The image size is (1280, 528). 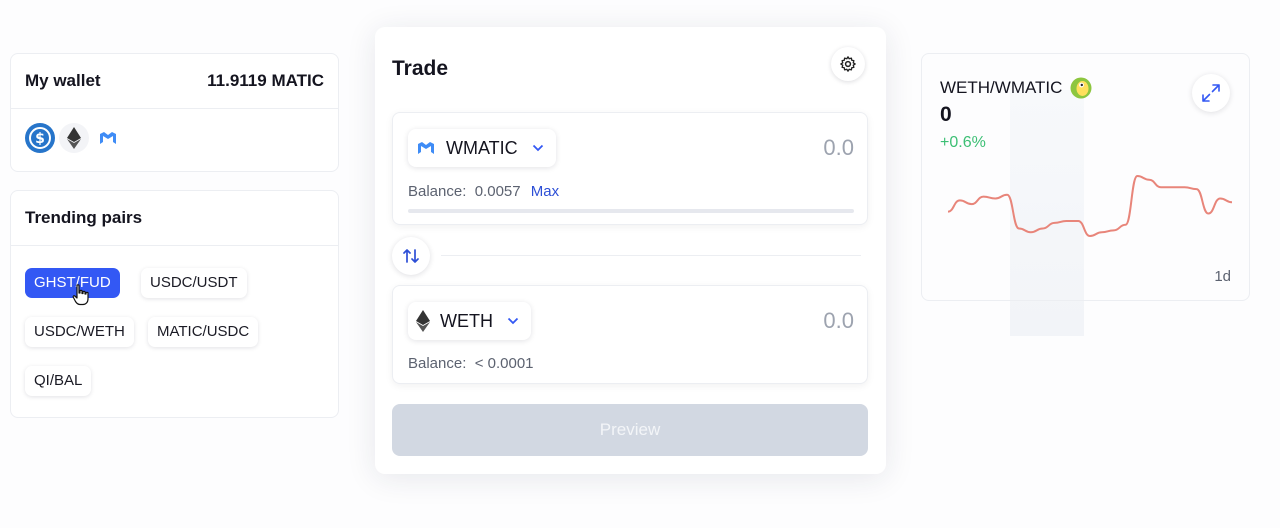 I want to click on pair-pill-usdc-usdt: USDC/USDT, so click(x=194, y=283).